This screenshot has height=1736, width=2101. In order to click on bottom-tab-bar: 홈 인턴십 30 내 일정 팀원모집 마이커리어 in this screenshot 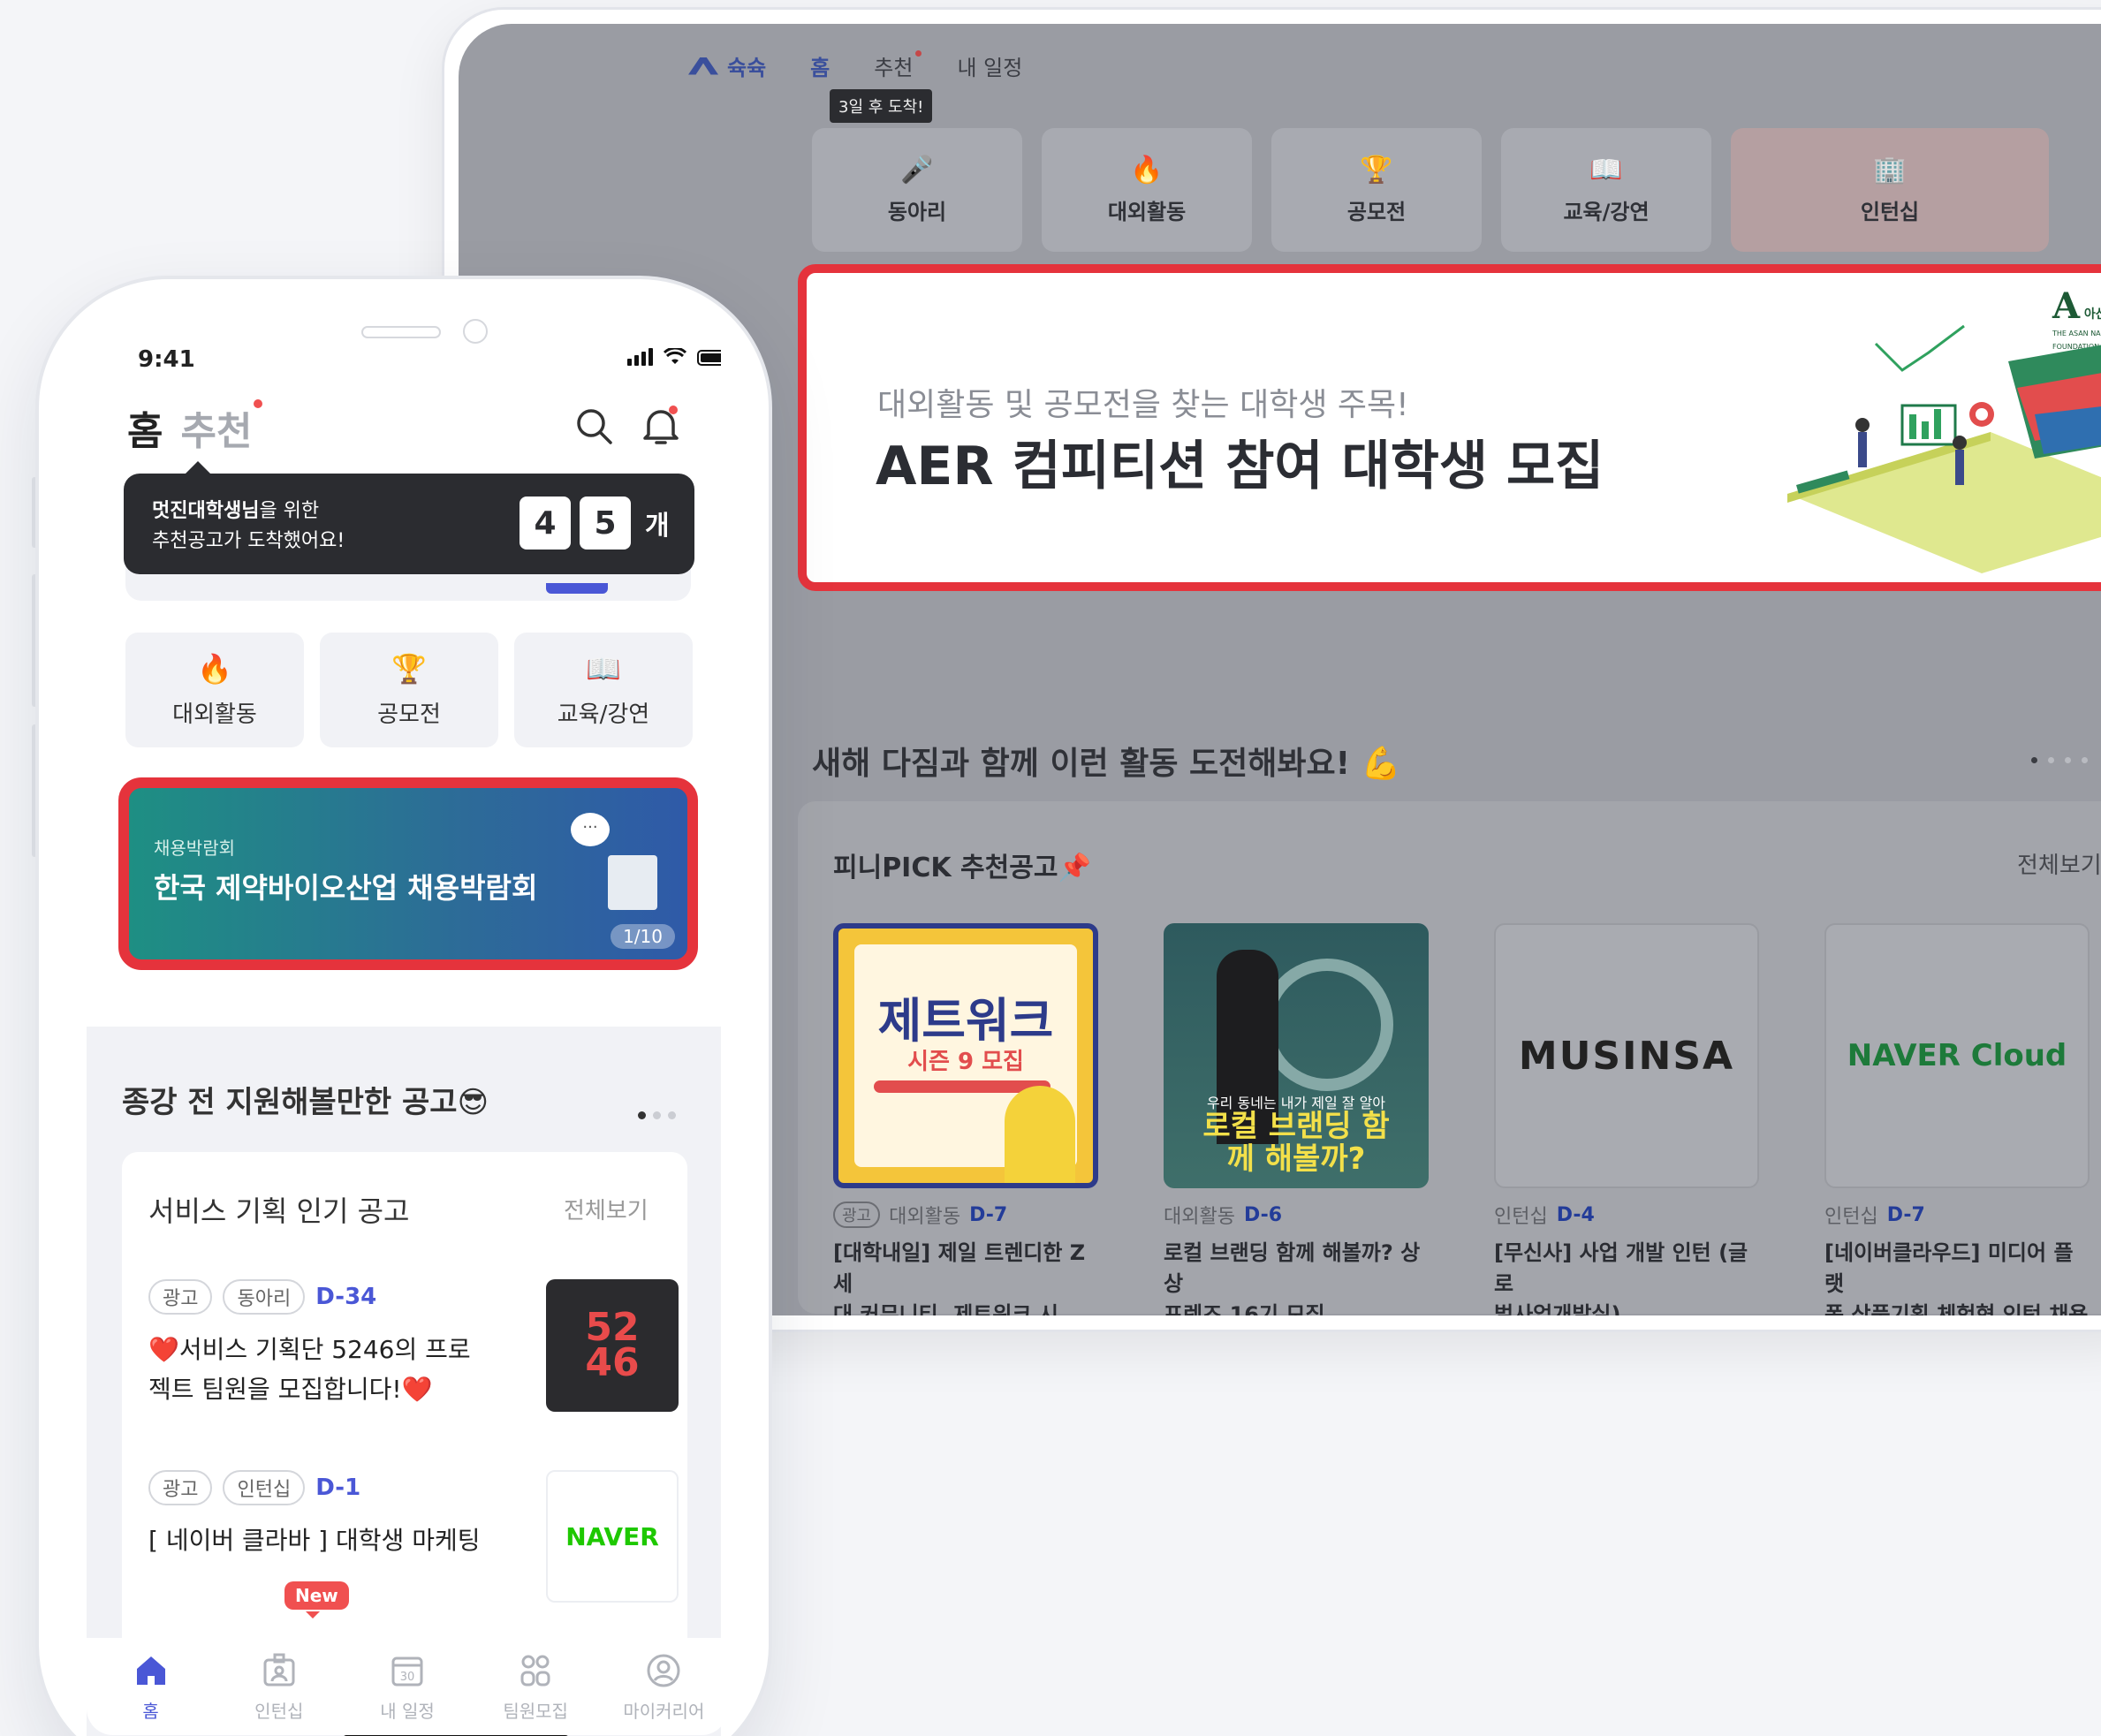, I will do `click(404, 1687)`.